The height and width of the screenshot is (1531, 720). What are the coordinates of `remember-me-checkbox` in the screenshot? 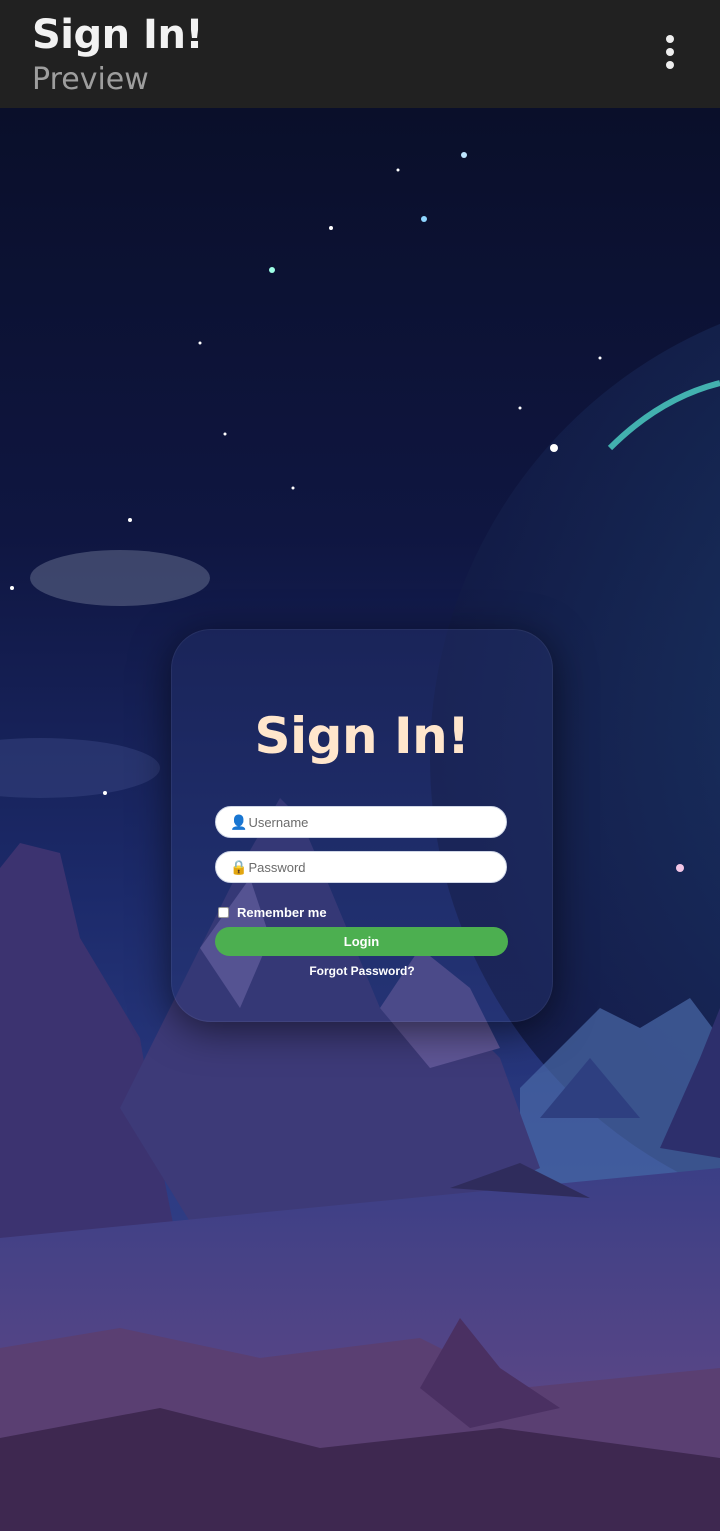 It's located at (223, 912).